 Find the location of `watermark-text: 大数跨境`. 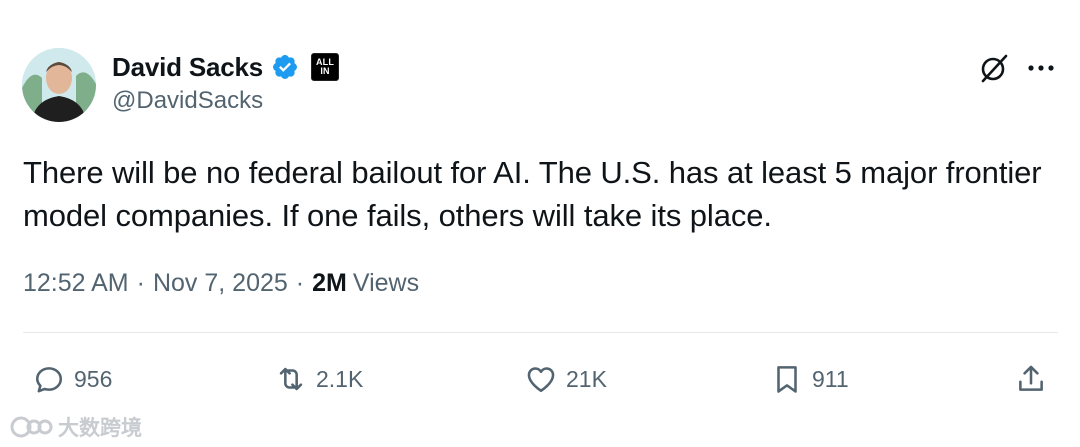

watermark-text: 大数跨境 is located at coordinates (100, 428).